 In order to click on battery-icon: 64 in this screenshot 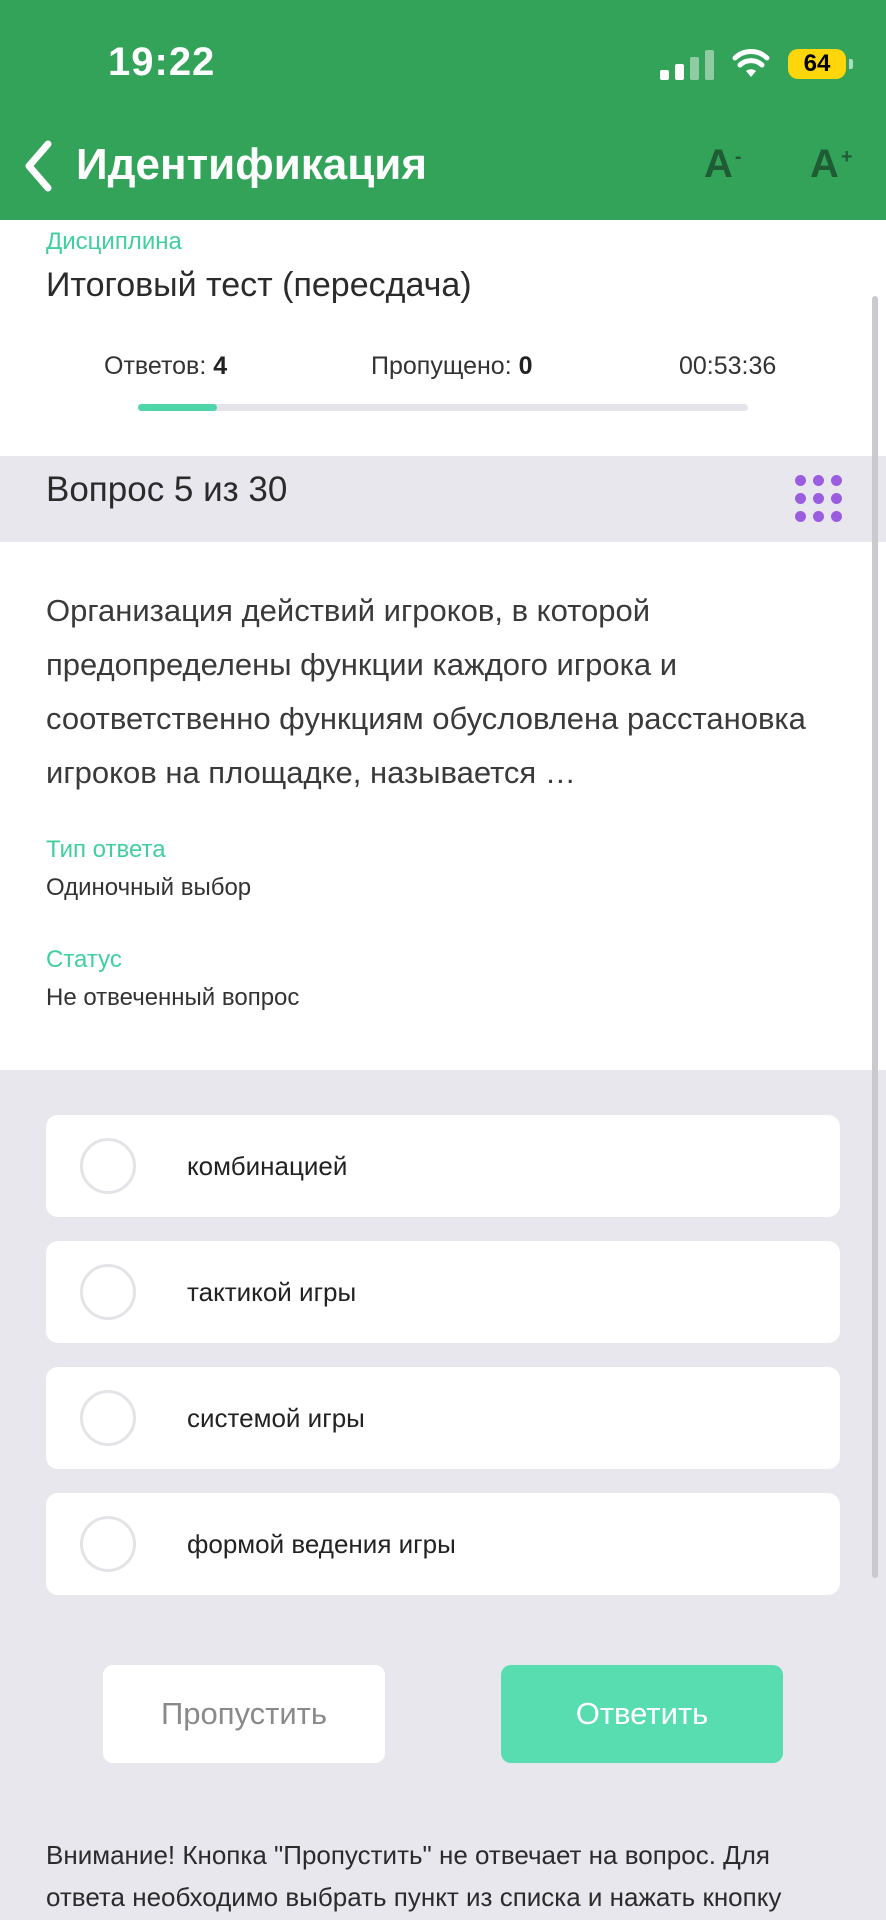, I will do `click(820, 64)`.